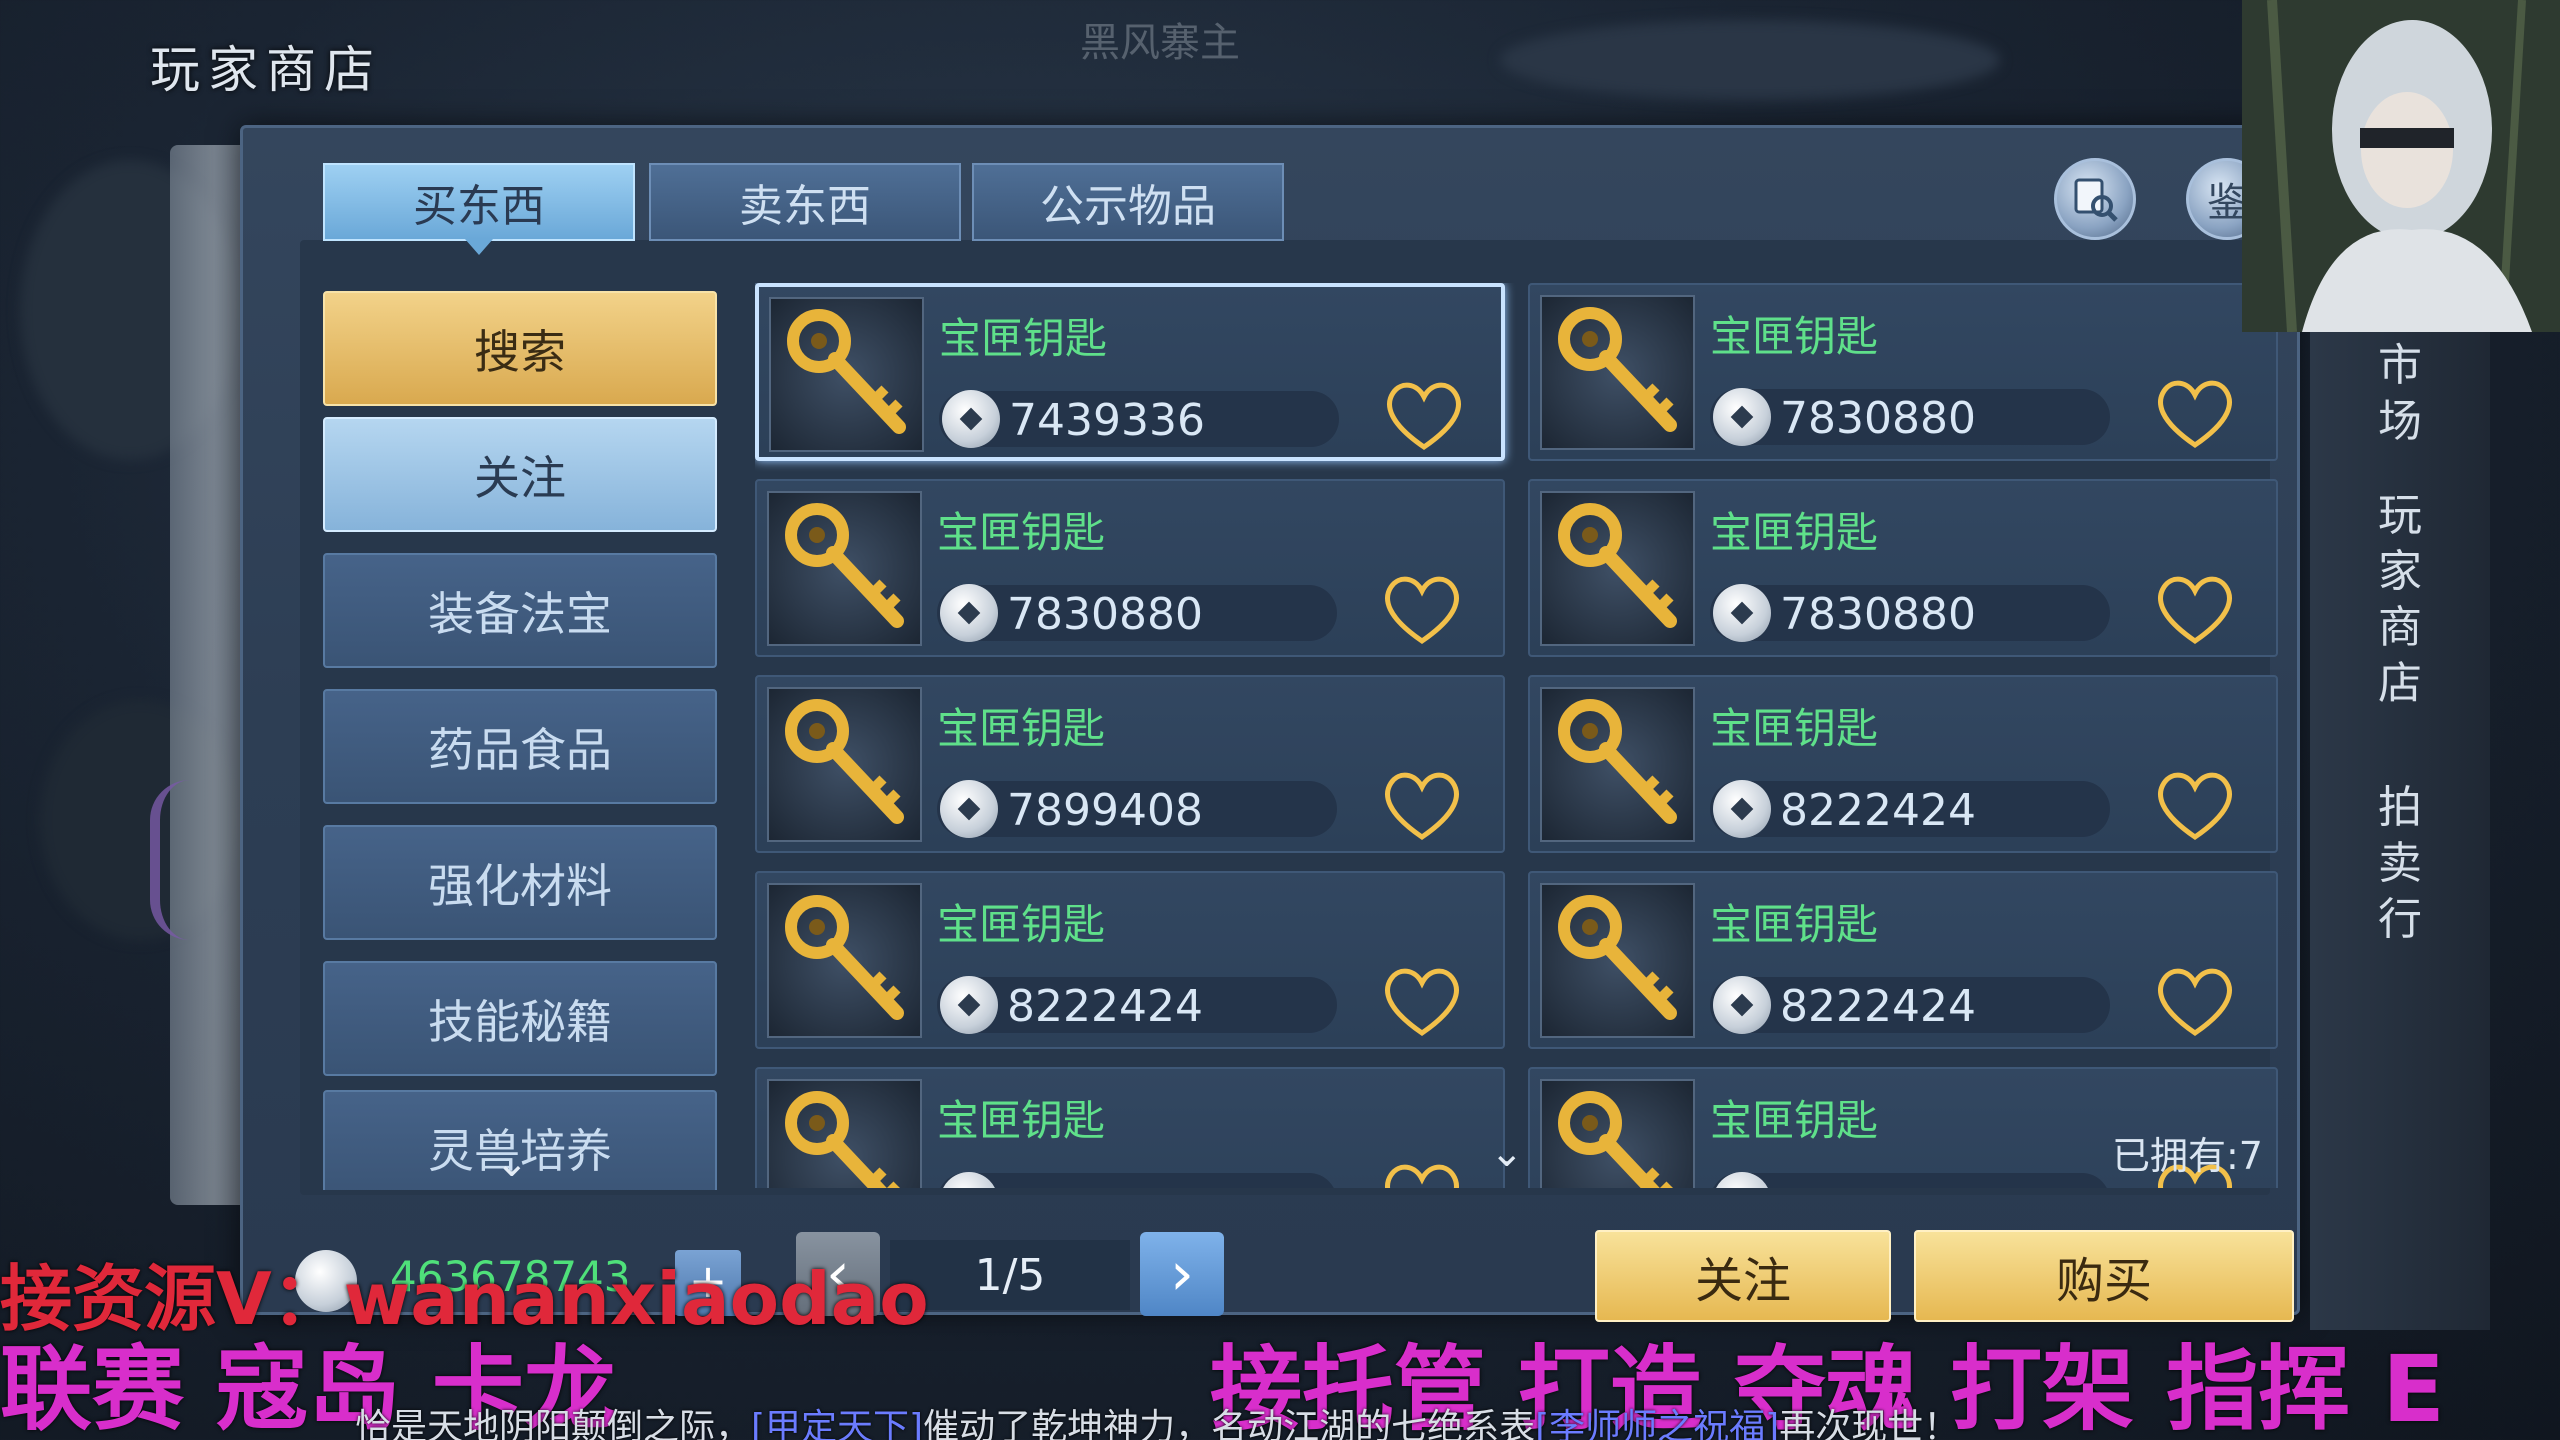 The height and width of the screenshot is (1440, 2560). I want to click on background-npc-name: 黑风寨主, so click(1160, 43).